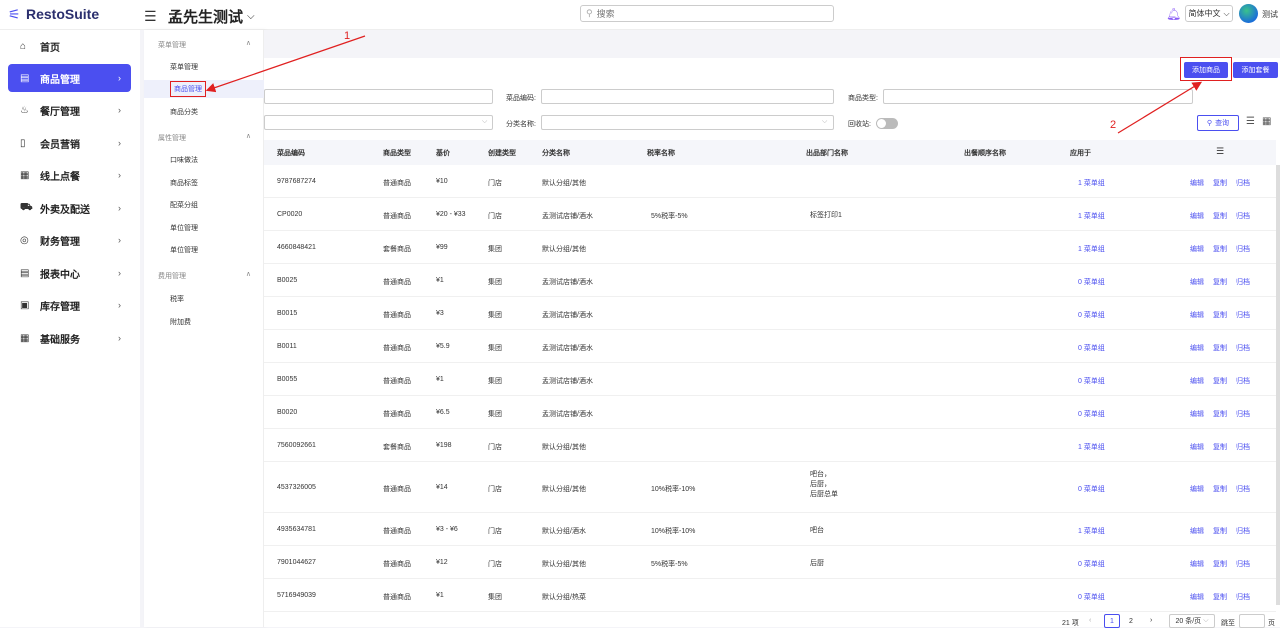 The width and height of the screenshot is (1280, 628). Describe the element at coordinates (1278, 385) in the screenshot. I see `scrollbar` at that location.